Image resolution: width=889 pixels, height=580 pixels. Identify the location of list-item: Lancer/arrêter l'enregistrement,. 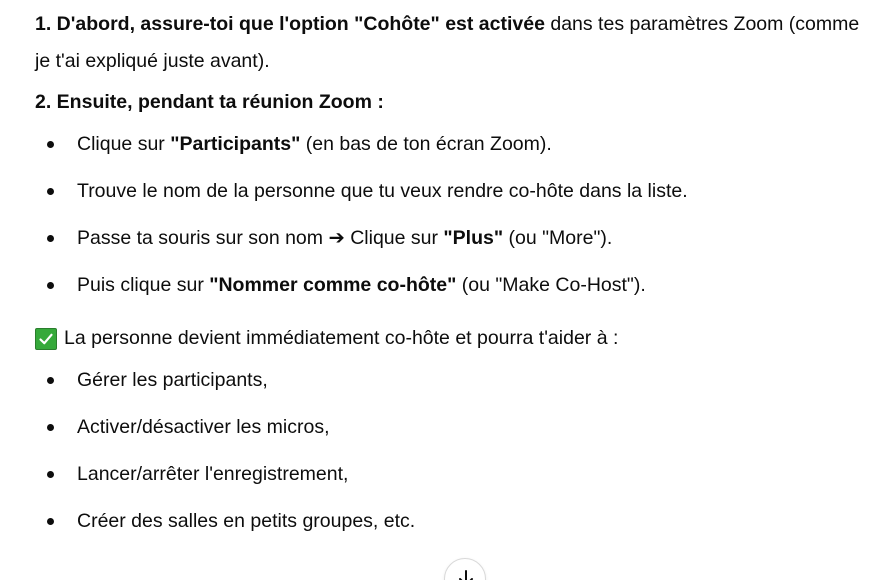
(450, 474).